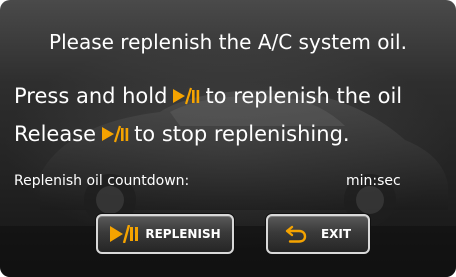 The height and width of the screenshot is (277, 456). I want to click on replenish-button-label: REPLENISH, so click(183, 234).